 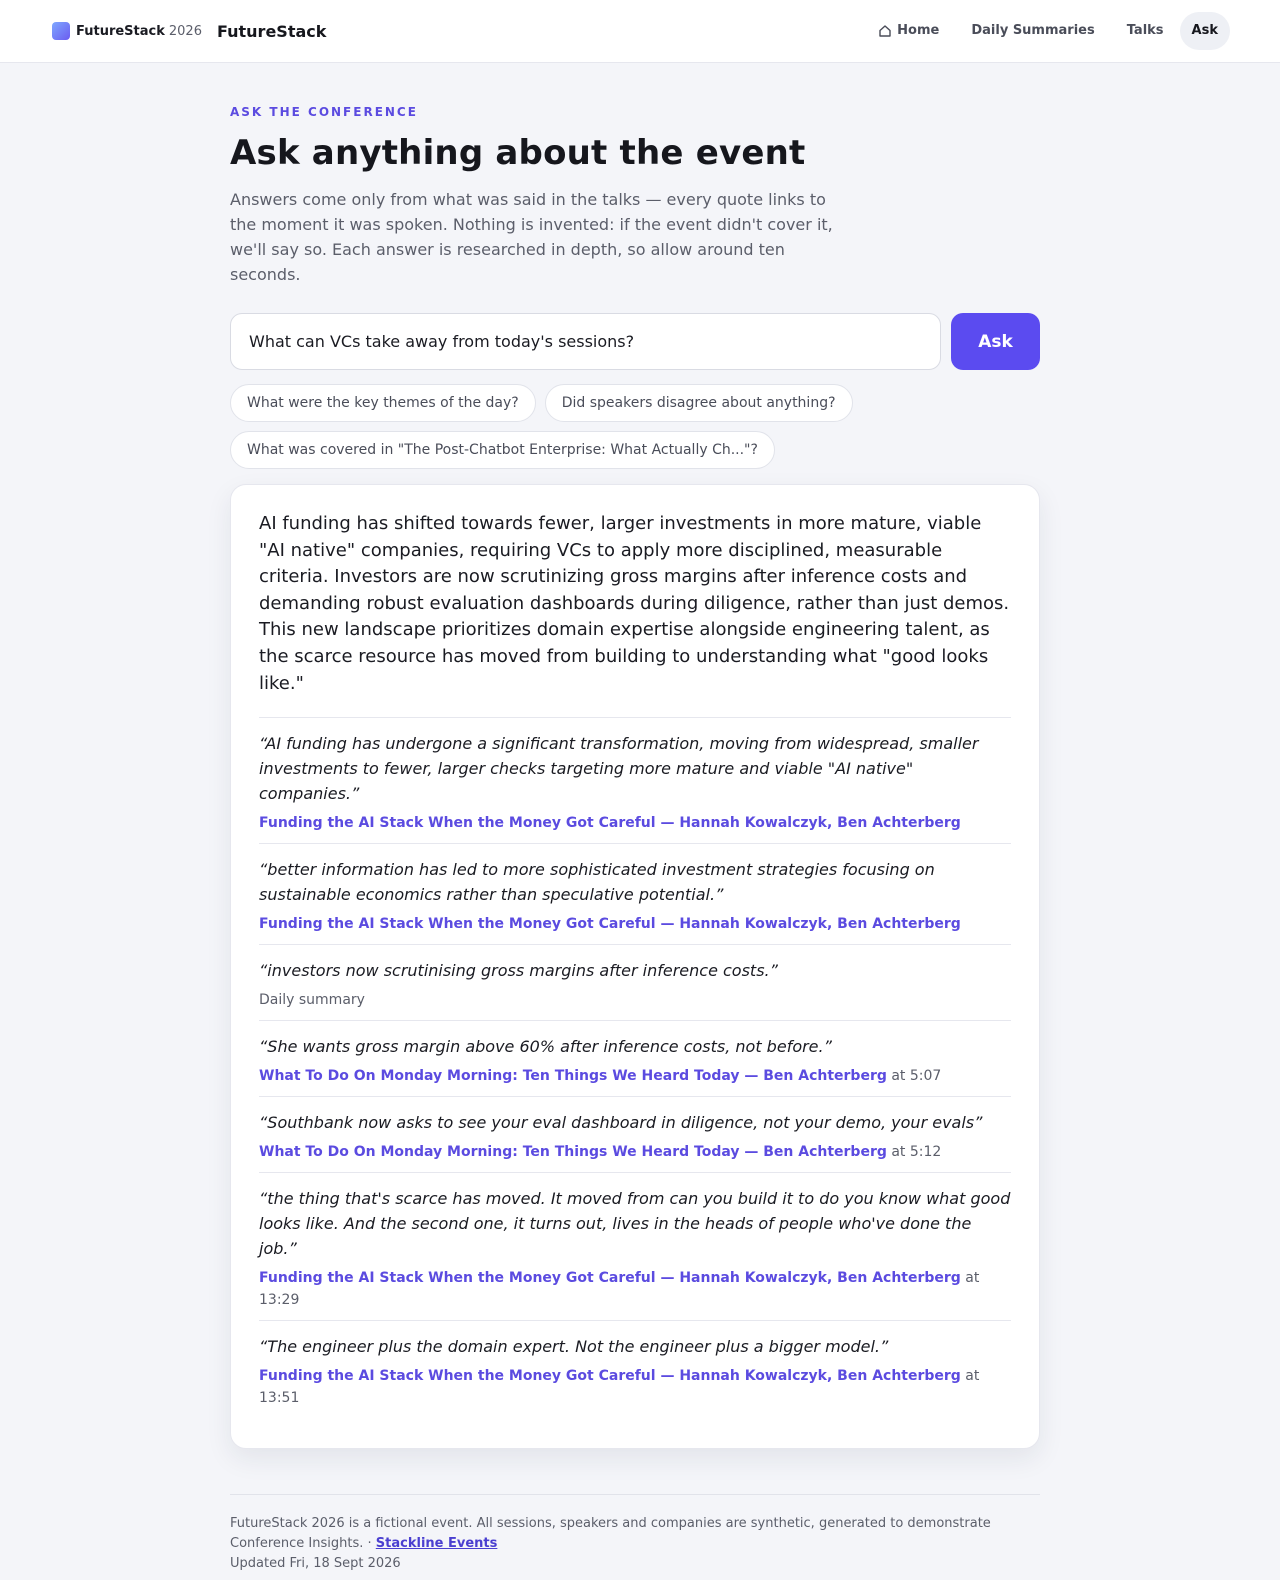 I want to click on suggestion-chip: What were the key themes of the day?, so click(x=383, y=403).